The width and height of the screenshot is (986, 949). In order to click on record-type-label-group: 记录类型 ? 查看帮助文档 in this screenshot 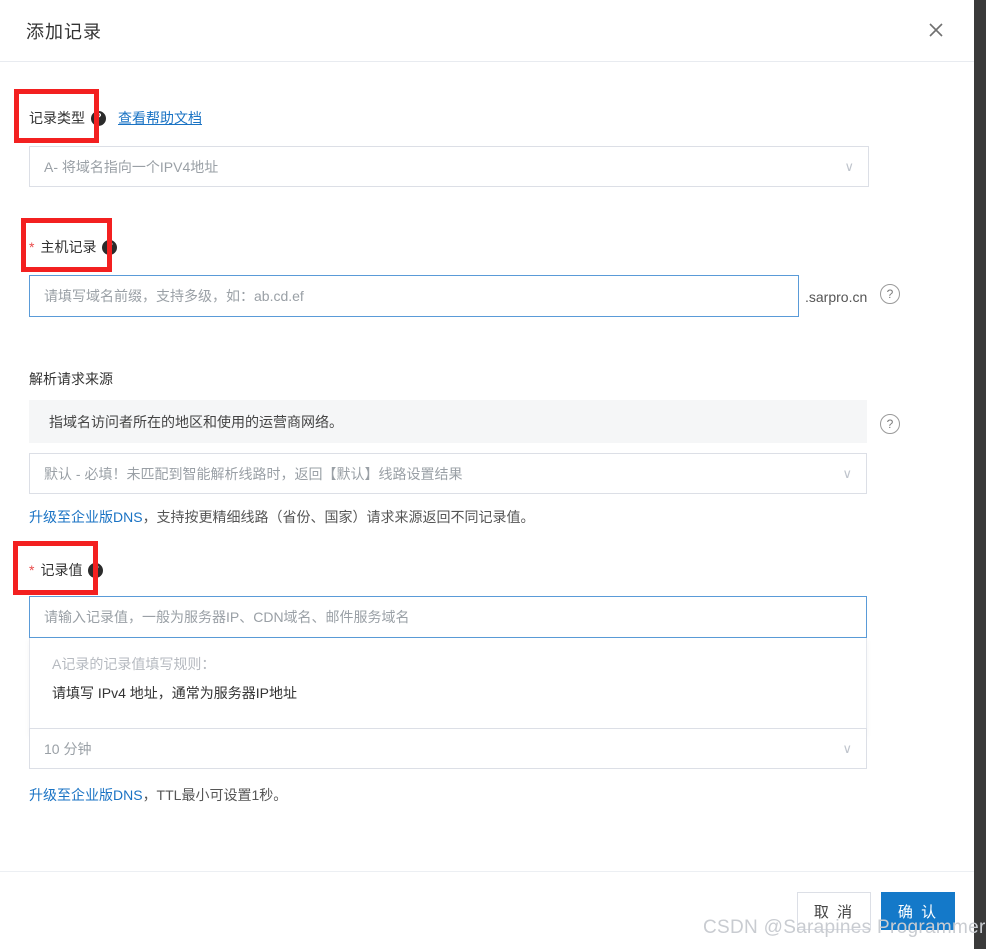, I will do `click(115, 118)`.